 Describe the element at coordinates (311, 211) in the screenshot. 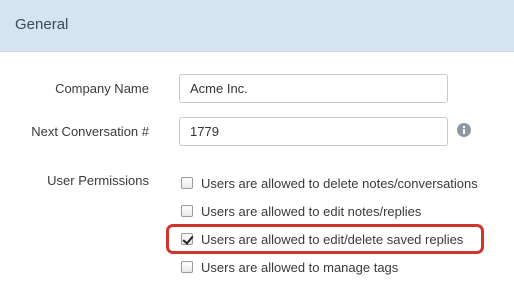

I see `permission-label: Users are allowed to edit notes/replies` at that location.